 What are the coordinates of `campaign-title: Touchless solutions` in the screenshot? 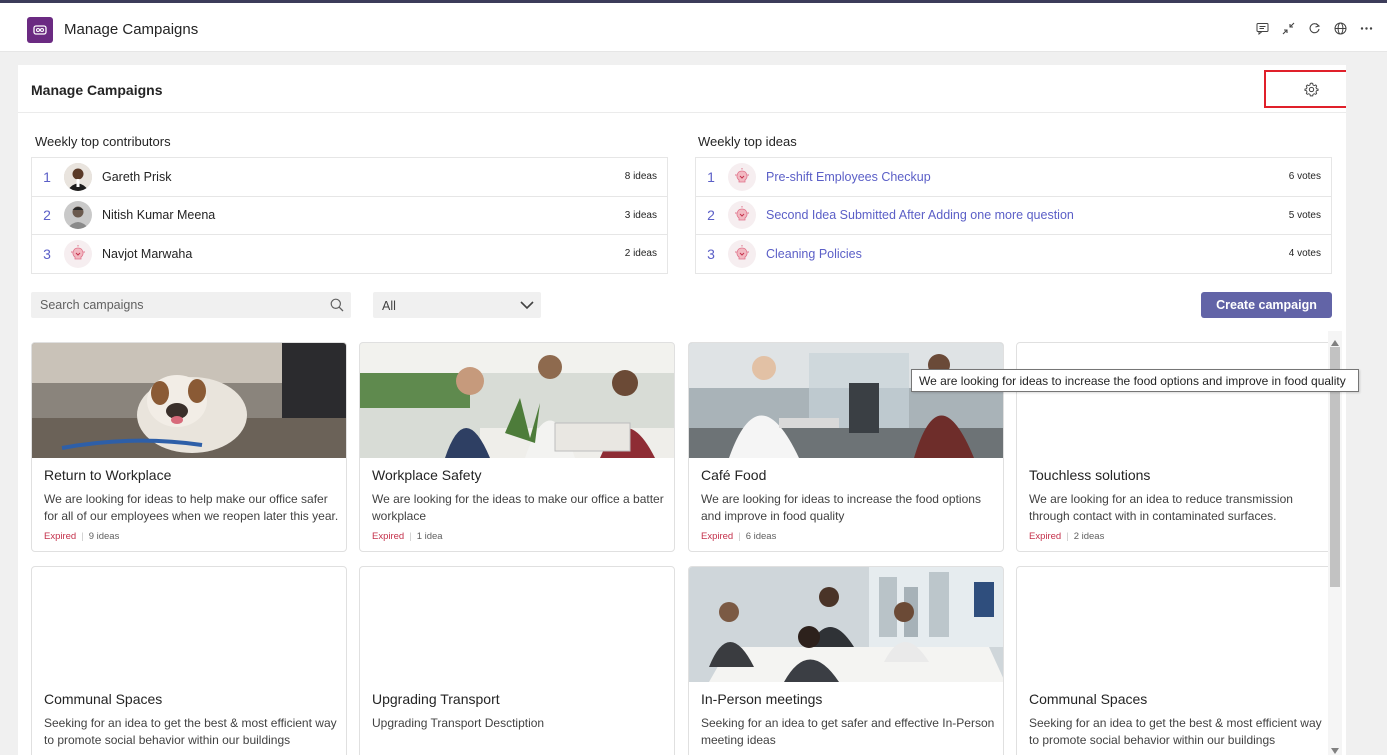 It's located at (1090, 475).